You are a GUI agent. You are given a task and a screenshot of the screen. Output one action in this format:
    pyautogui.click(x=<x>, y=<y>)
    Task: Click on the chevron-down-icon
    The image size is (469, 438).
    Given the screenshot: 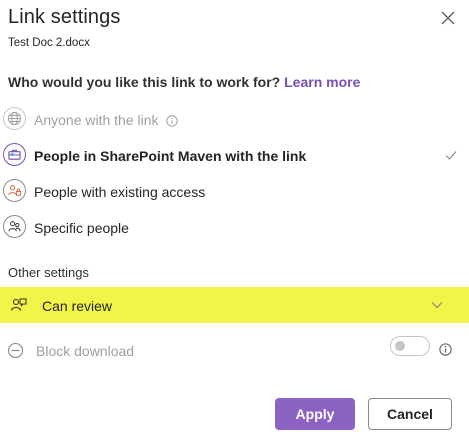 What is the action you would take?
    pyautogui.click(x=437, y=305)
    